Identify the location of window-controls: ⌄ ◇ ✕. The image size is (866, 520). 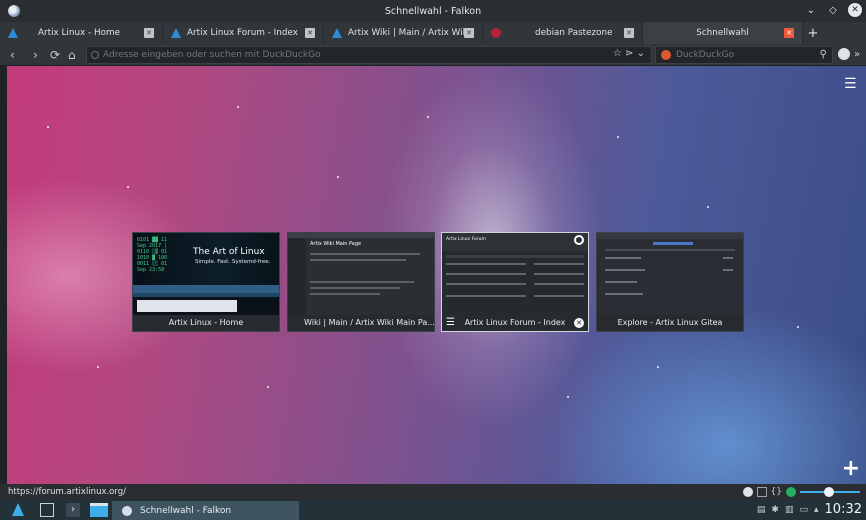
(833, 10).